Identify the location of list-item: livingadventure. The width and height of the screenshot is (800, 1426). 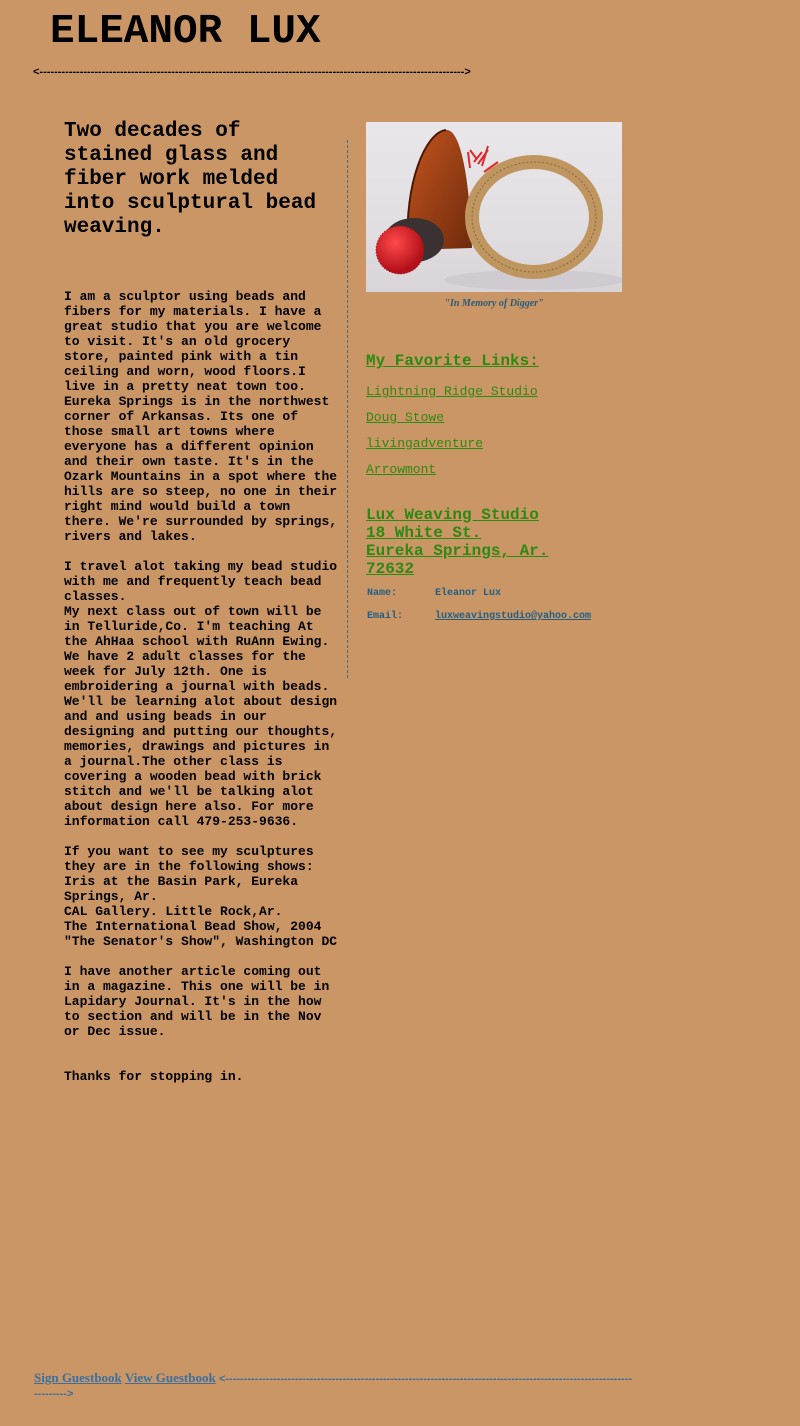
(452, 445).